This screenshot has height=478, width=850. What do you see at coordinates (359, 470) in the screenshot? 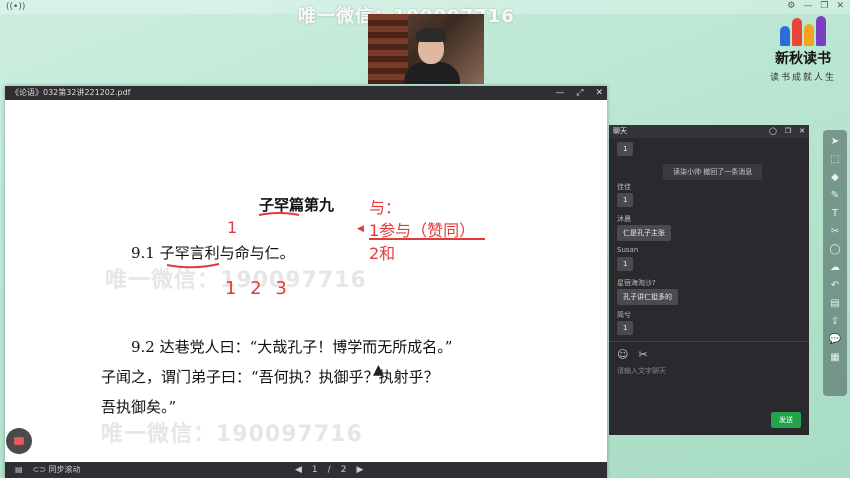
I see `next-page-icon: ▶` at bounding box center [359, 470].